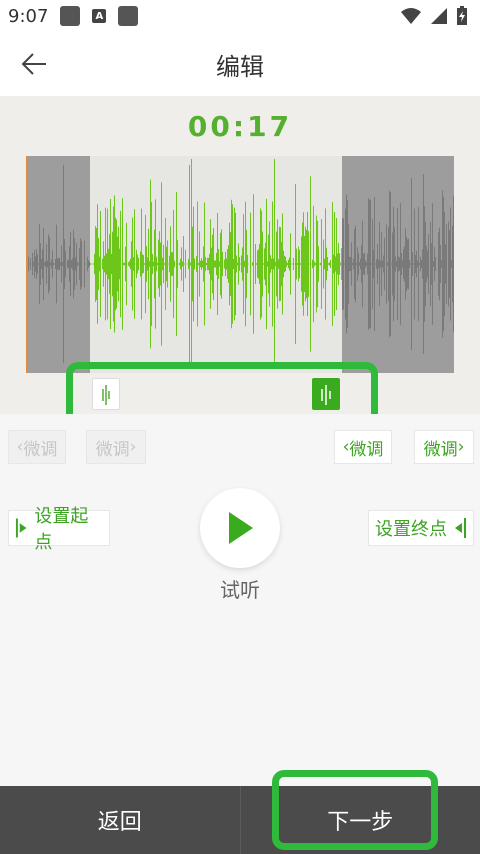  Describe the element at coordinates (28, 16) in the screenshot. I see `status-time: 9:07` at that location.